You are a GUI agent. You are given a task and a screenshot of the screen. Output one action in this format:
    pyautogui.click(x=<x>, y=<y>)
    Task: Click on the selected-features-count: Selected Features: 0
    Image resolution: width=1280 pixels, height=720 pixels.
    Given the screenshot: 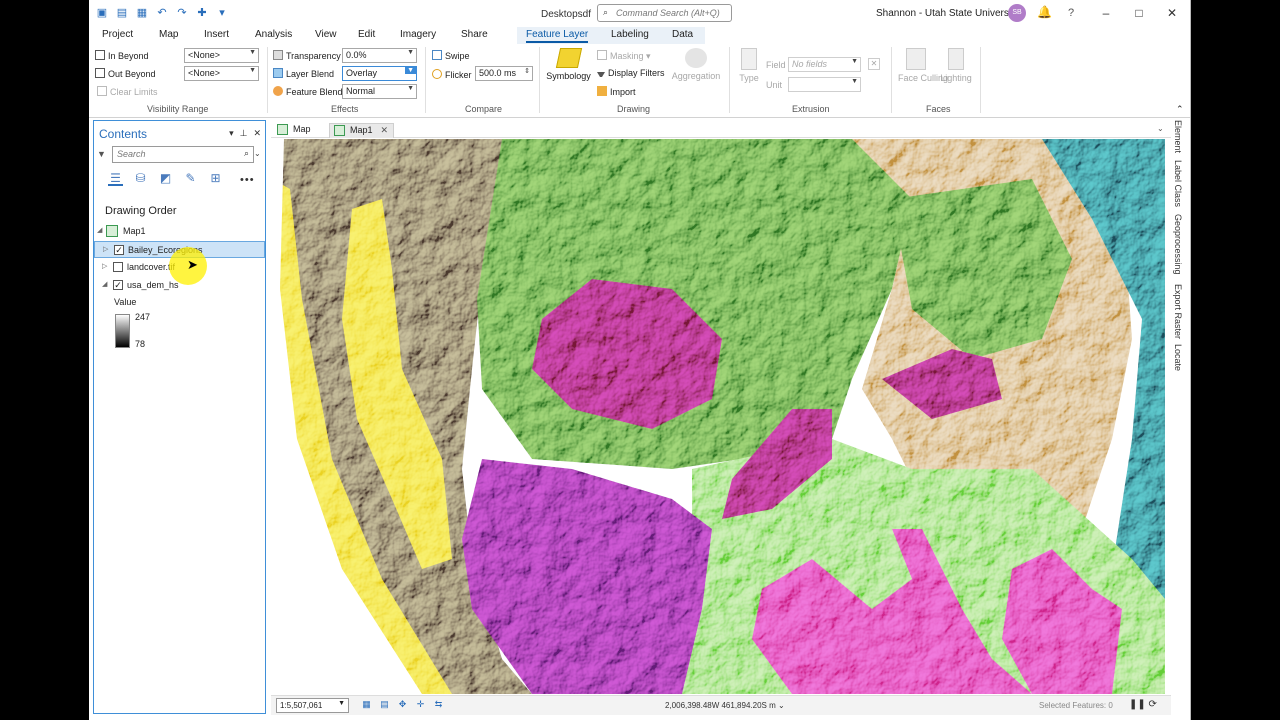 What is the action you would take?
    pyautogui.click(x=1076, y=705)
    